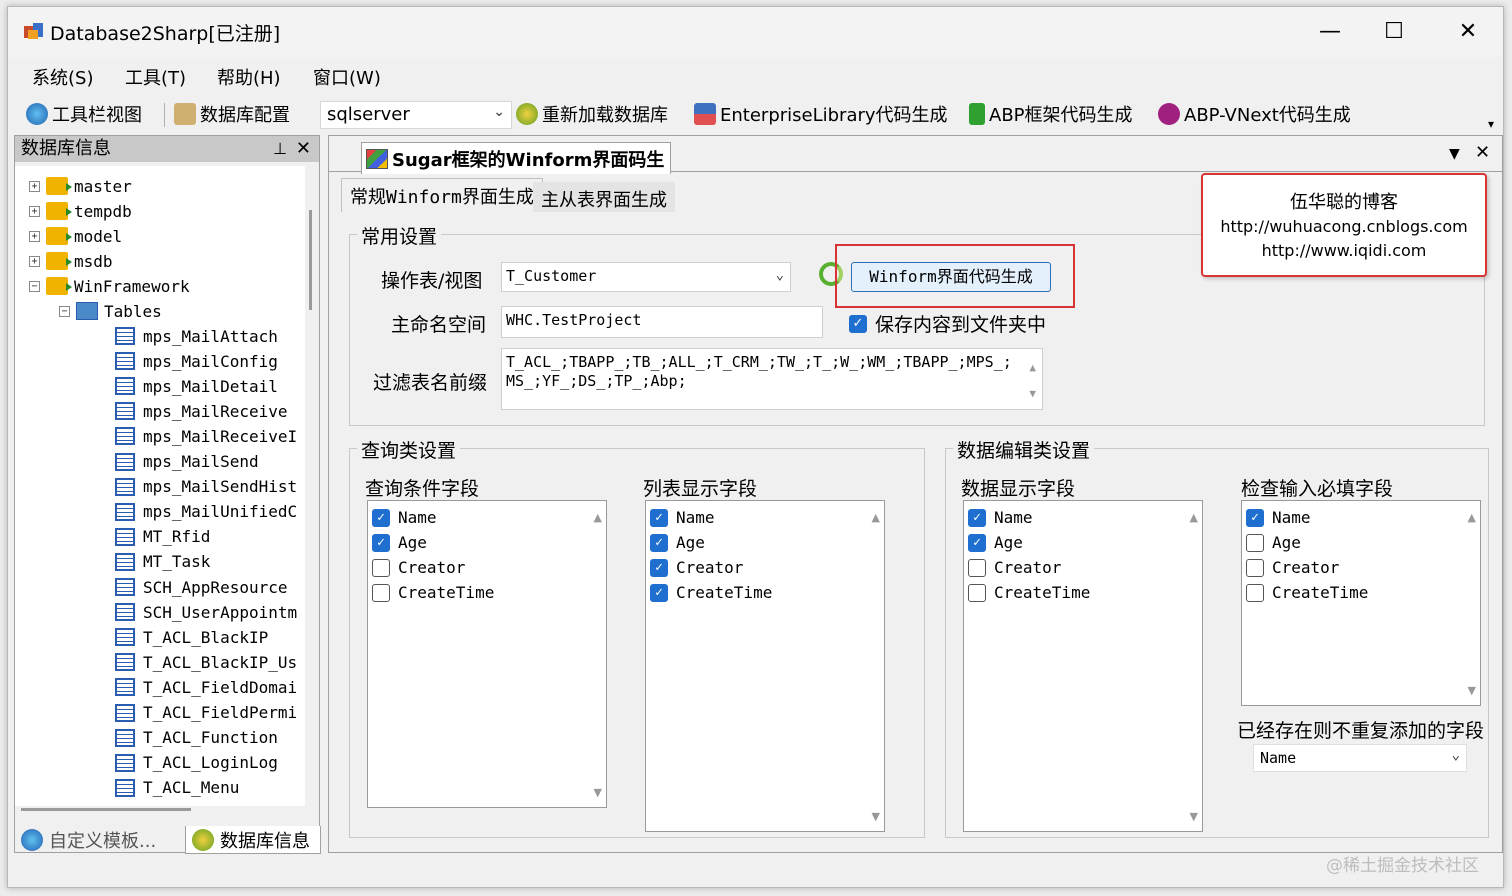 The height and width of the screenshot is (896, 1512). Describe the element at coordinates (62, 77) in the screenshot. I see `menu-system: 系统(S)` at that location.